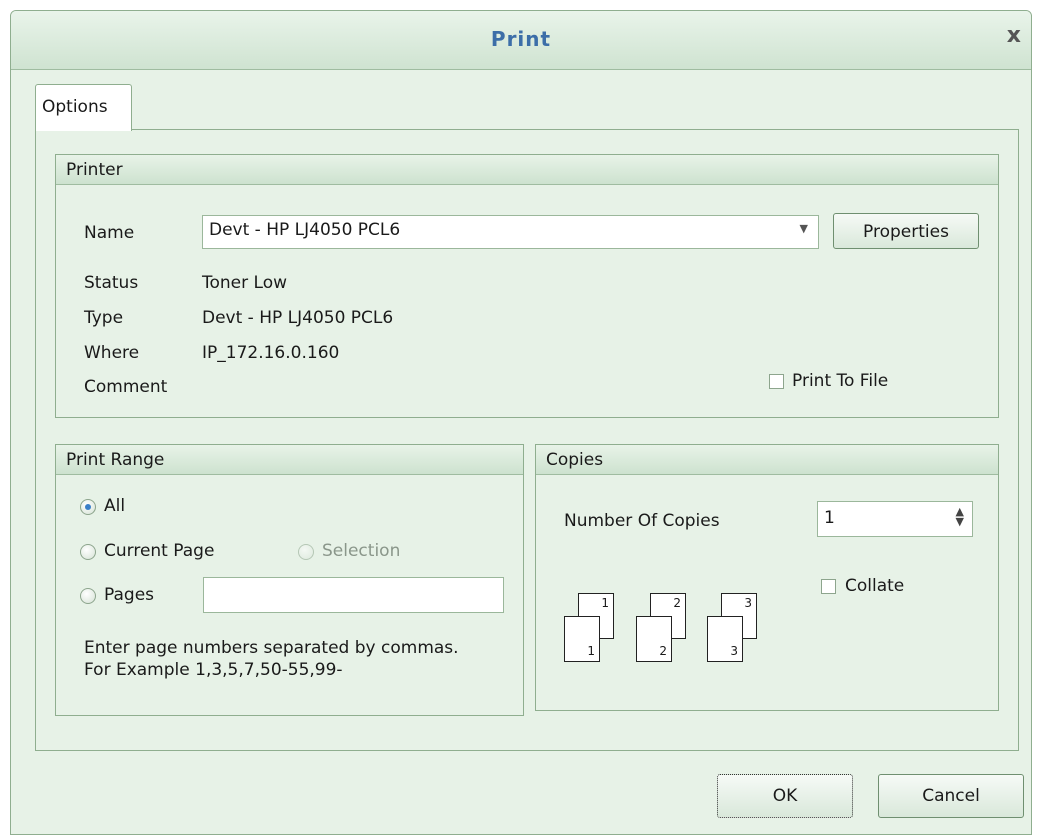  Describe the element at coordinates (88, 507) in the screenshot. I see `all-radio` at that location.